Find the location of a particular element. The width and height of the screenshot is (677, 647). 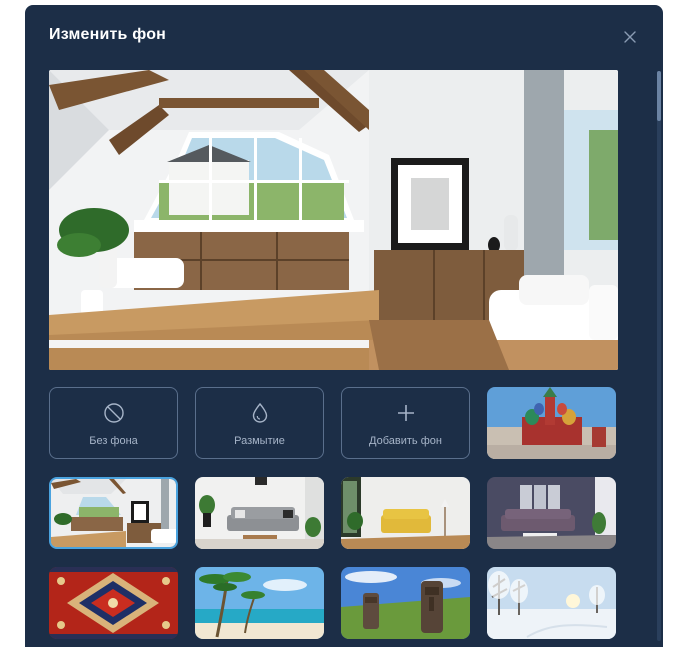

blur-drop-icon is located at coordinates (259, 412).